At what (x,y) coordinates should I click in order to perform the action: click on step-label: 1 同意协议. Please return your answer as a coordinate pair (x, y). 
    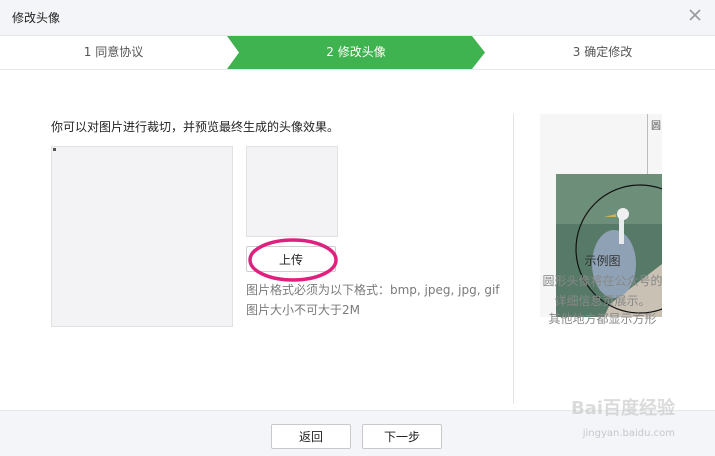
    Looking at the image, I should click on (113, 52).